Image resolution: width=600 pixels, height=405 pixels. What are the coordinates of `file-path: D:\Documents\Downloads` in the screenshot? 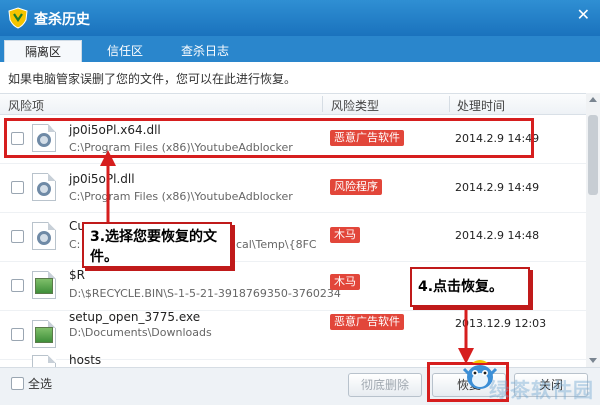 It's located at (140, 332).